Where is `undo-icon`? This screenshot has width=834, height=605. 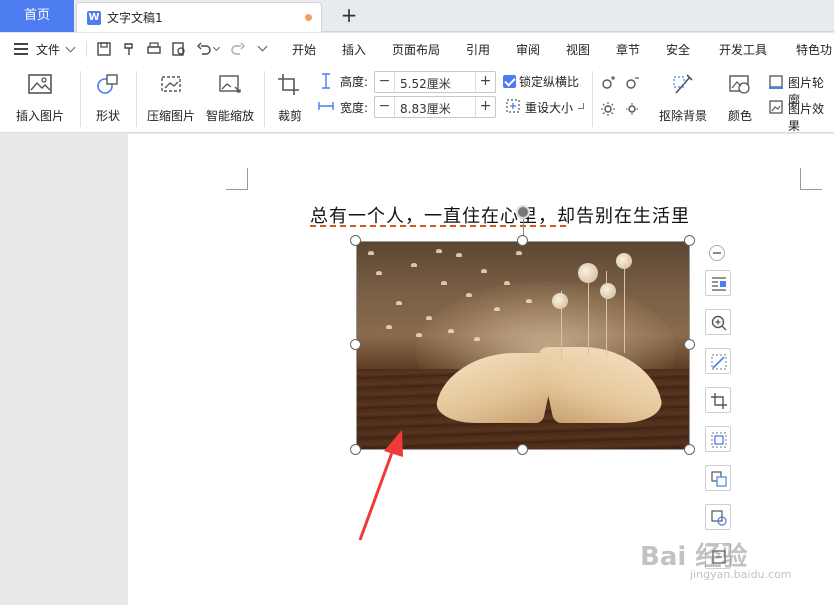
undo-icon is located at coordinates (204, 49).